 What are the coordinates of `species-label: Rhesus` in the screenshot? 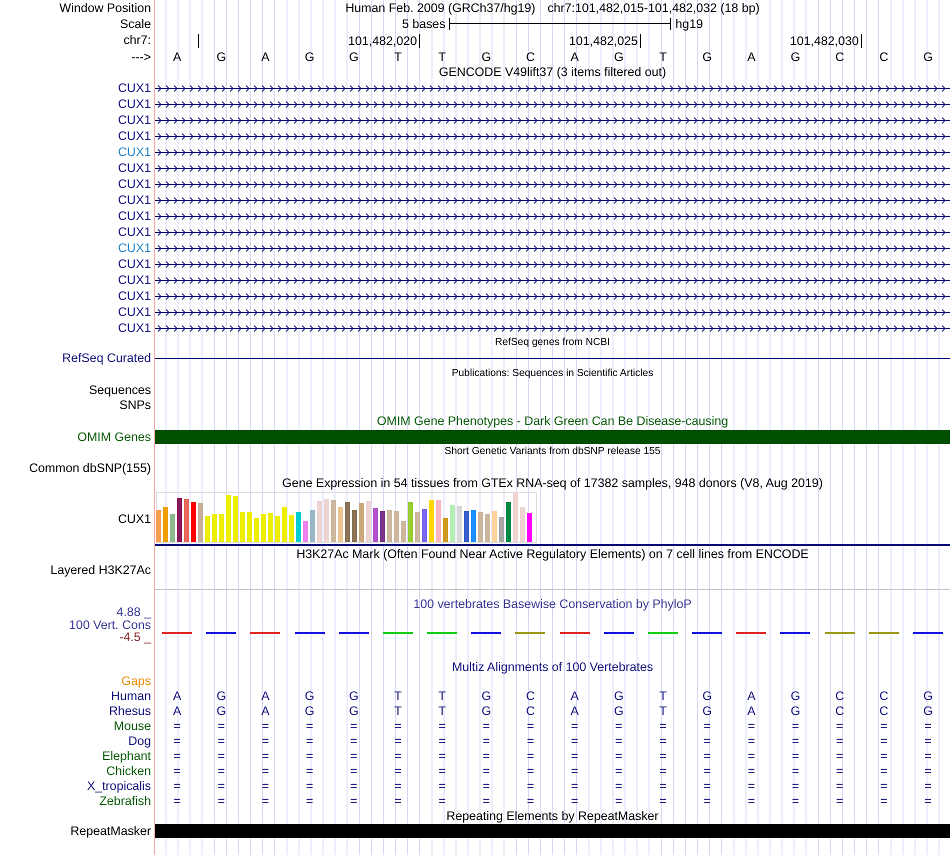 It's located at (129, 711).